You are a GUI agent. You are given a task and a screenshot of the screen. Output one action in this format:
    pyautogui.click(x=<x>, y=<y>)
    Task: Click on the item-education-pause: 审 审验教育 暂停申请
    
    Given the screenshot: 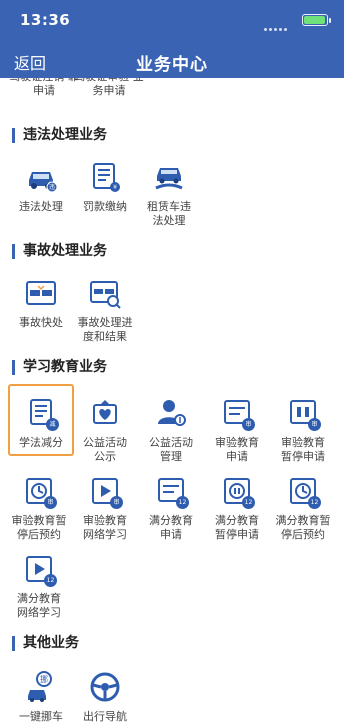 What is the action you would take?
    pyautogui.click(x=303, y=430)
    